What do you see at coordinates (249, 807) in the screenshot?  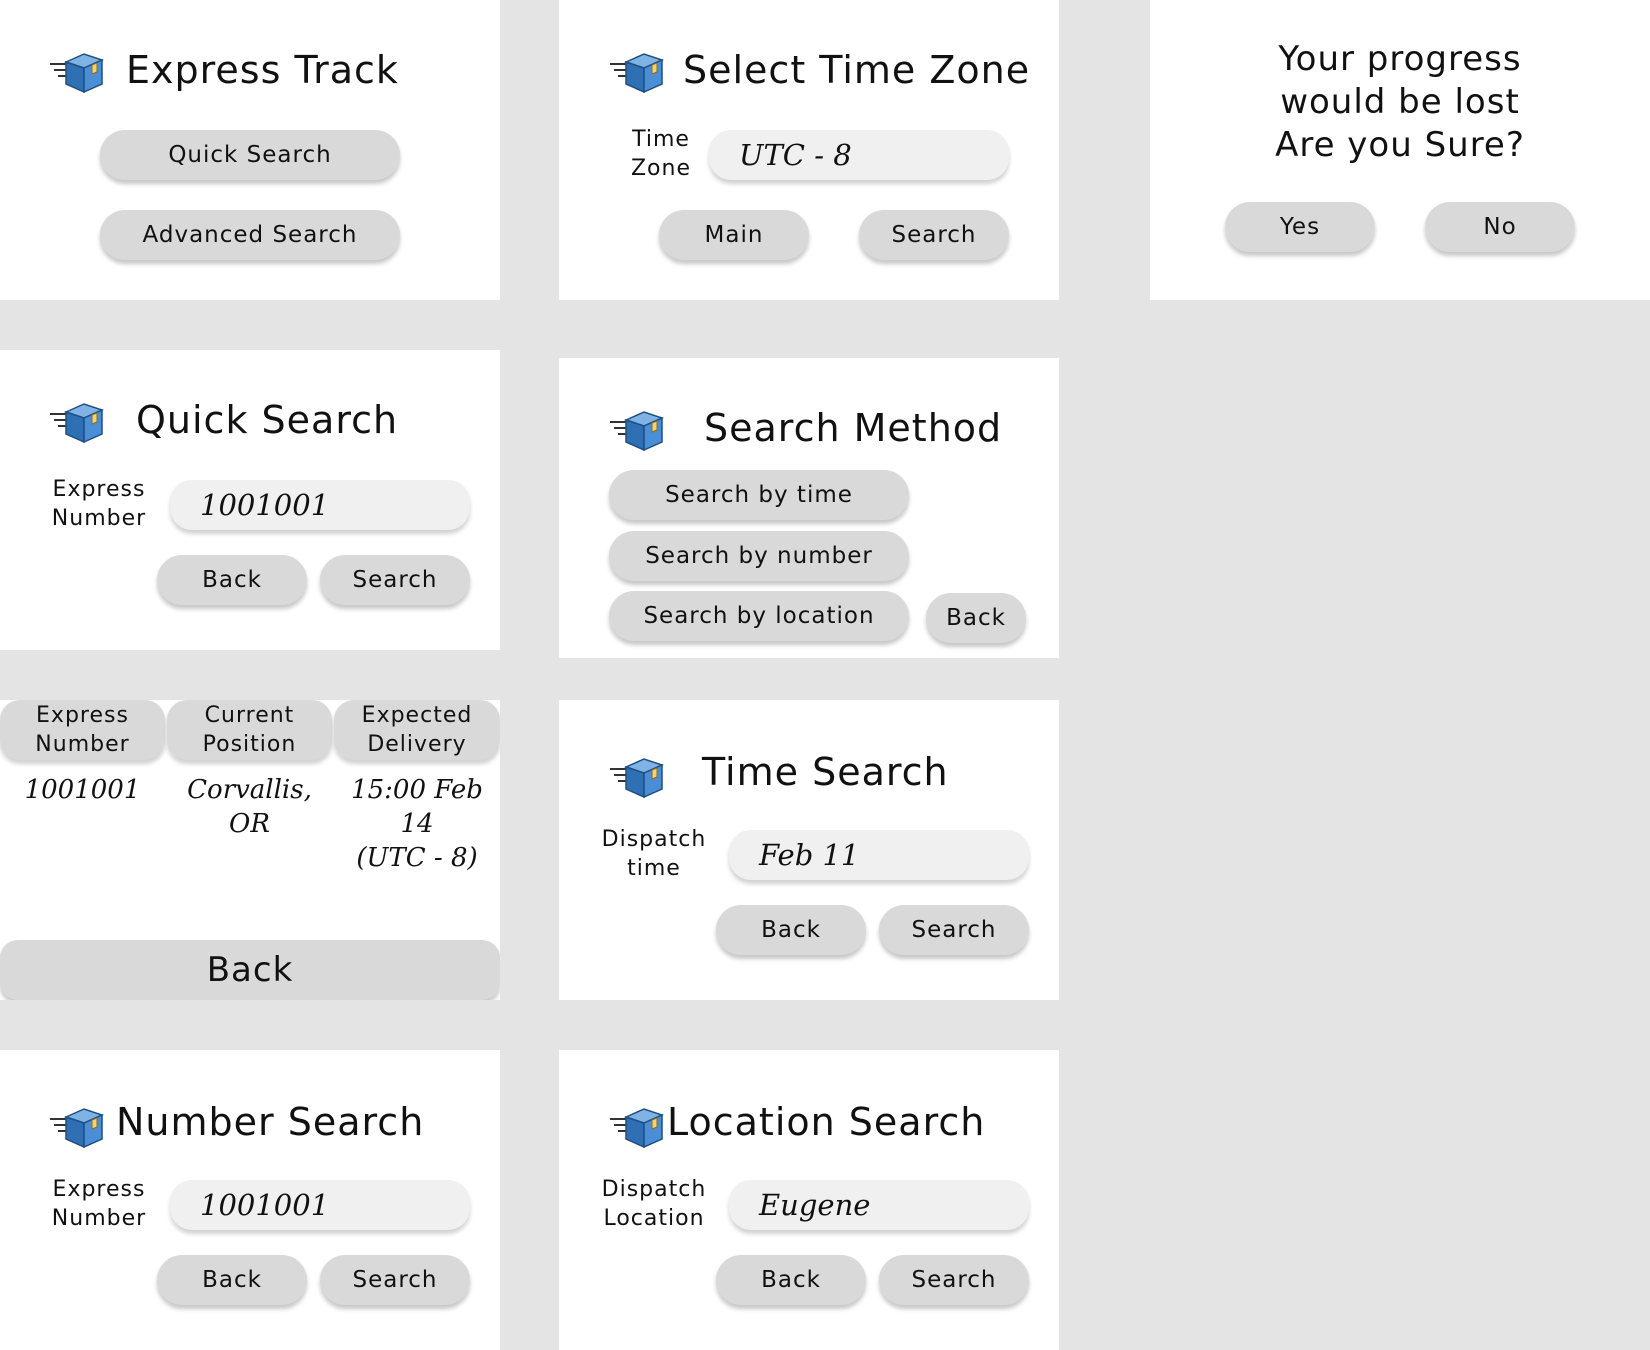 I see `cell-current-position: Corvallis, OR` at bounding box center [249, 807].